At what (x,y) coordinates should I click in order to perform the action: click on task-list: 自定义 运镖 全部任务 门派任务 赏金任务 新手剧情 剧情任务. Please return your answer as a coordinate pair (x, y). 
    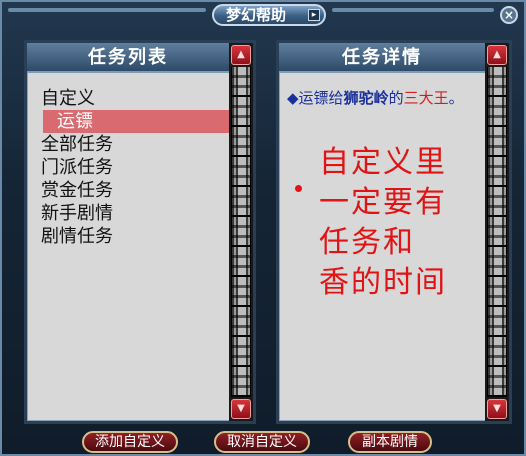
    Looking at the image, I should click on (136, 167).